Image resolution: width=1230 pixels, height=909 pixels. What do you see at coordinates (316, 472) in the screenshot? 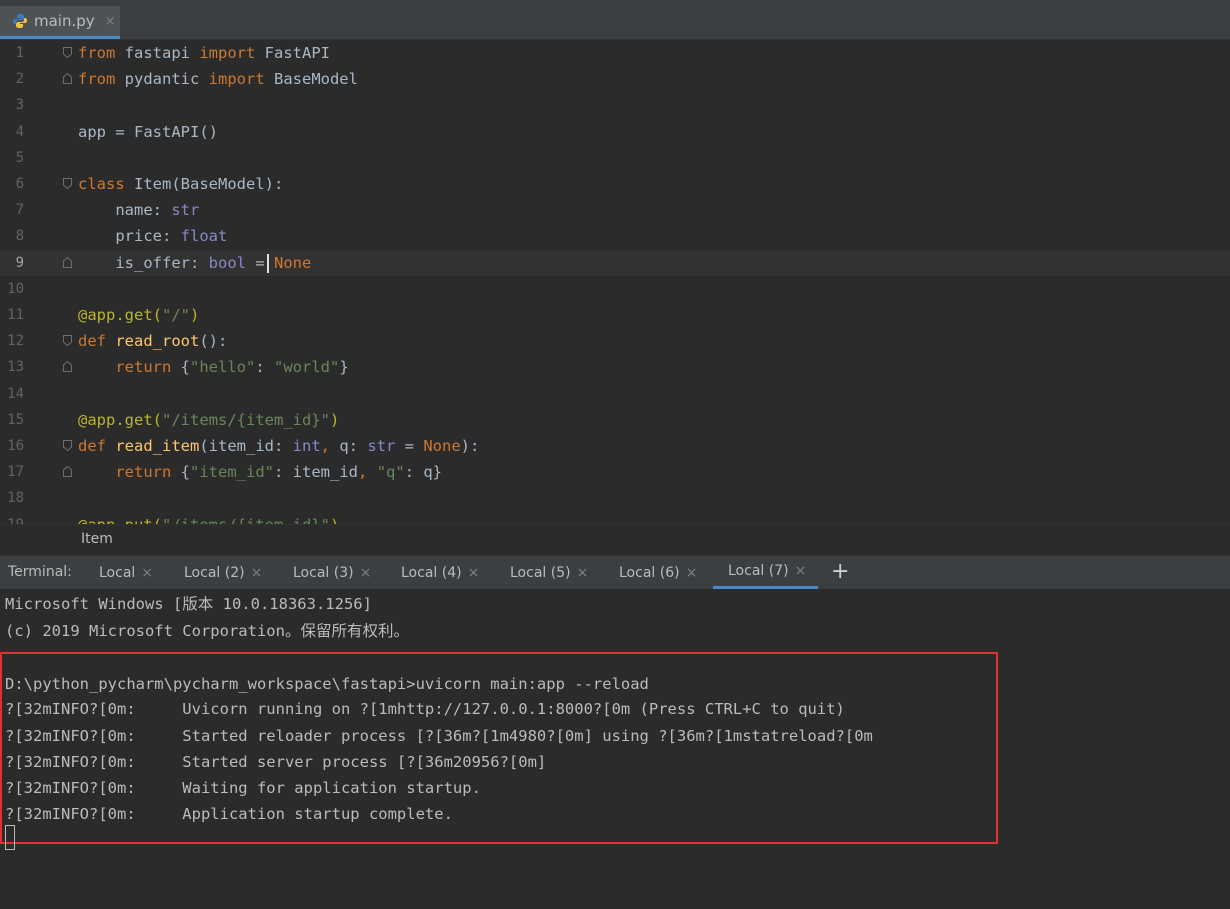
I see `code-token: : item_id` at bounding box center [316, 472].